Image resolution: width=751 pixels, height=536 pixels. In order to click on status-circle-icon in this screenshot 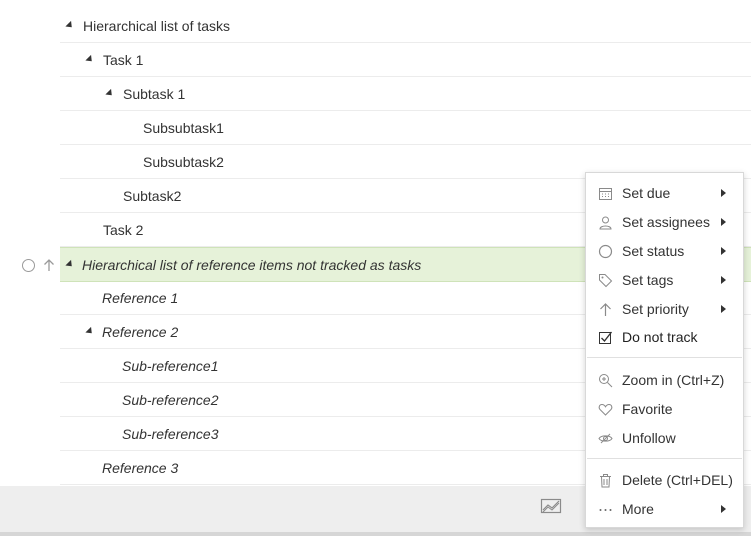, I will do `click(28, 265)`.